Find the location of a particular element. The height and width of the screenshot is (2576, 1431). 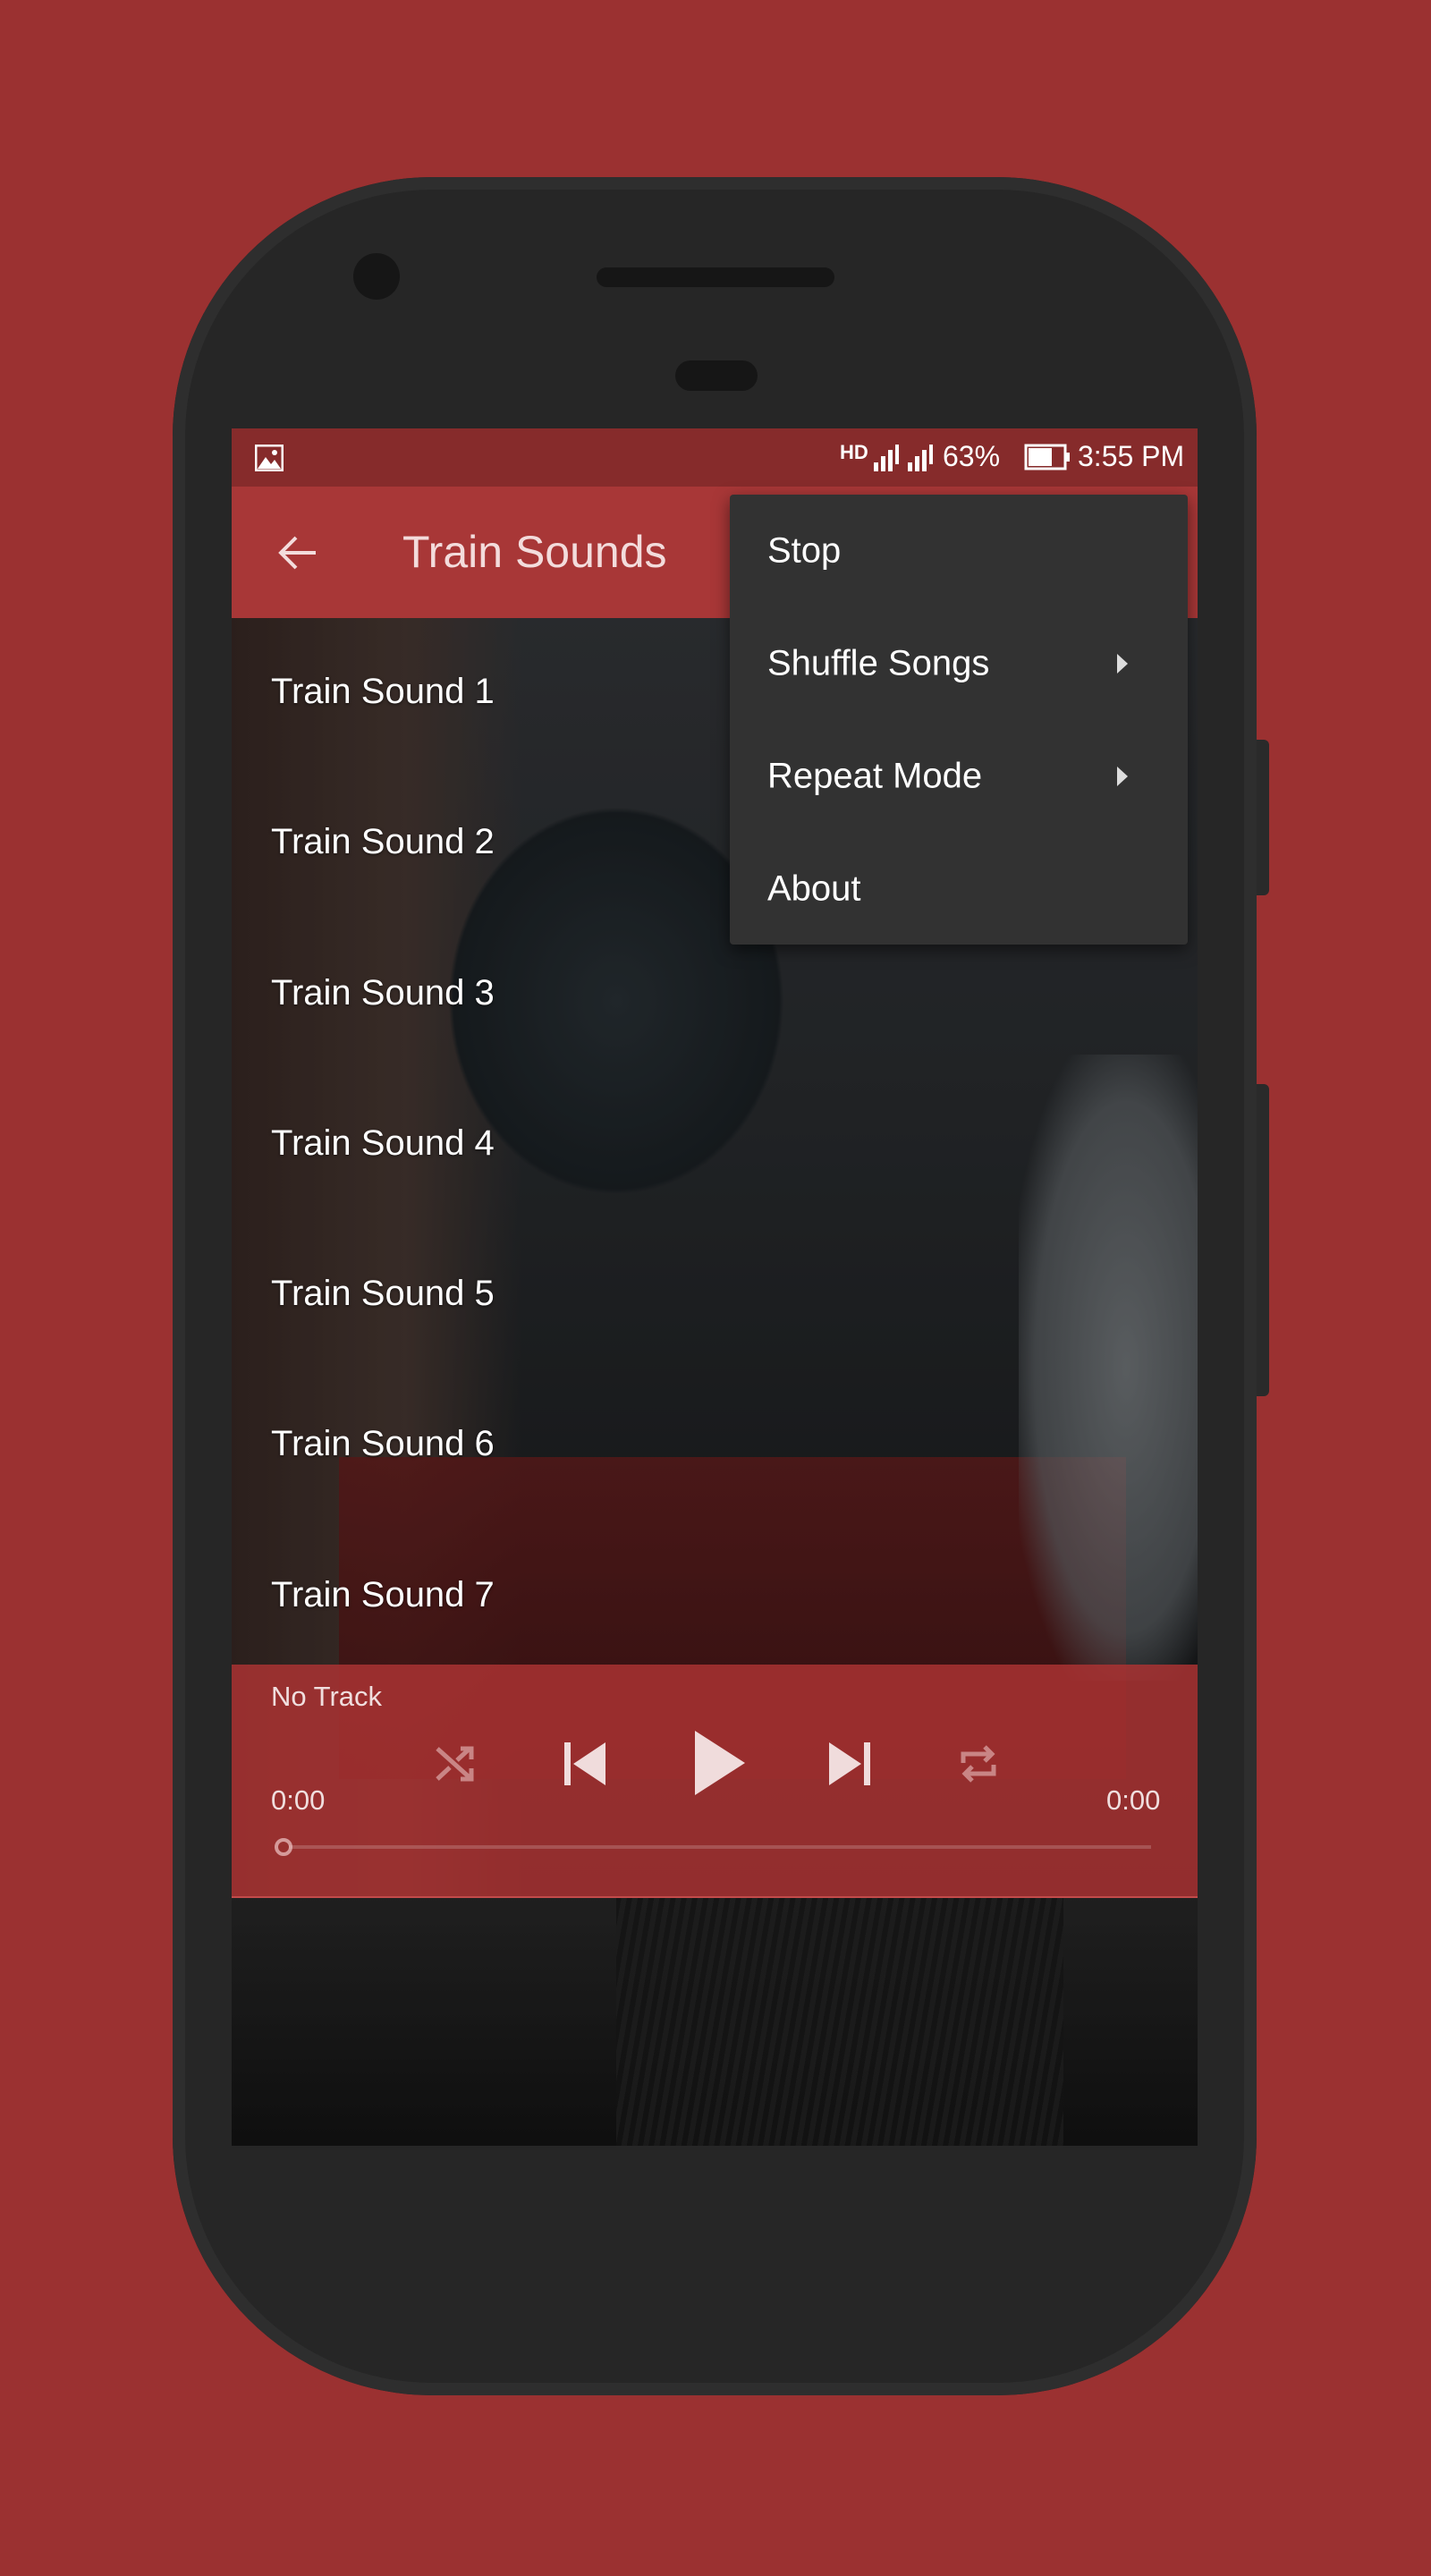

skip-next-icon is located at coordinates (849, 1764).